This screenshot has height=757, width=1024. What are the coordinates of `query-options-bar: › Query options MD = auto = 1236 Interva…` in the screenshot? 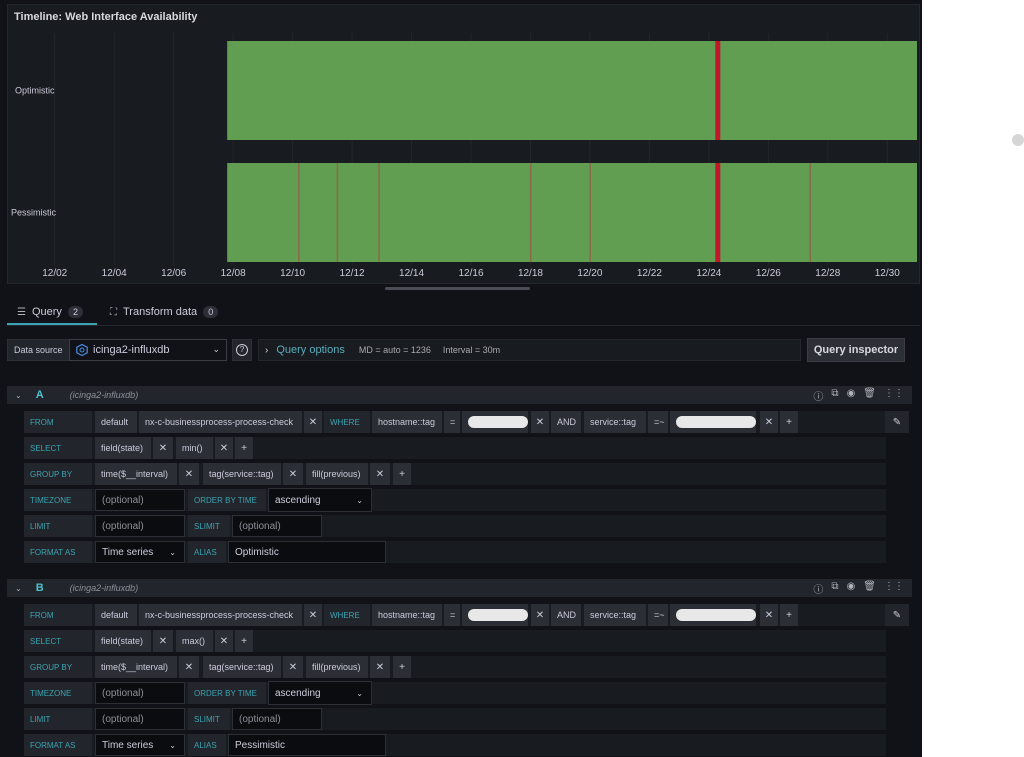 It's located at (529, 350).